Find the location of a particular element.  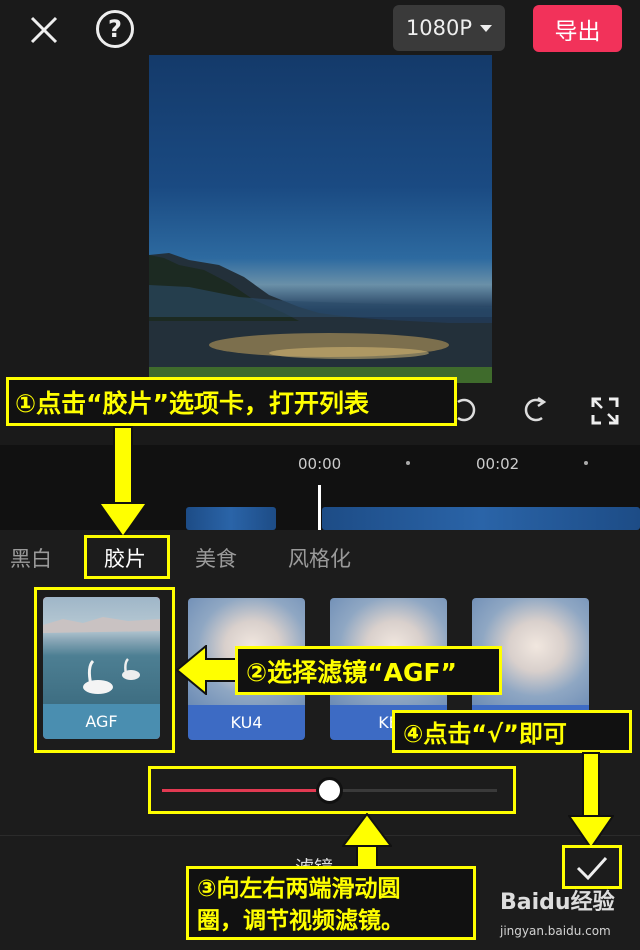

annotation-step1: ①点击“胶片”选项卡，打开列表 is located at coordinates (231, 401).